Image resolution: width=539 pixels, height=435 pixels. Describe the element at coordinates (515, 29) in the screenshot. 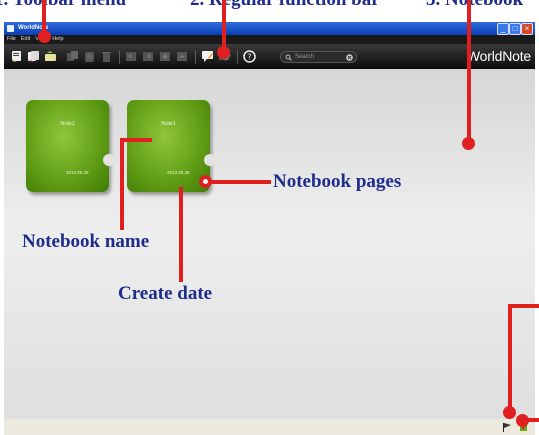

I see `maximize-button: □` at that location.